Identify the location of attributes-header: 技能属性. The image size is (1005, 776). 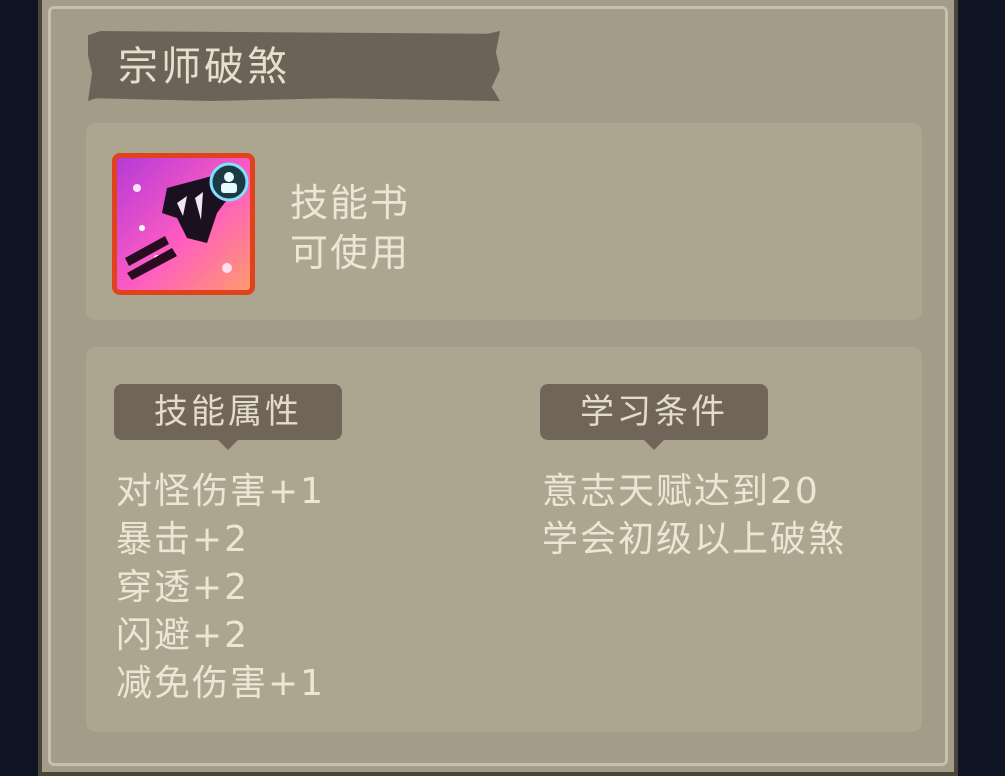
(228, 417).